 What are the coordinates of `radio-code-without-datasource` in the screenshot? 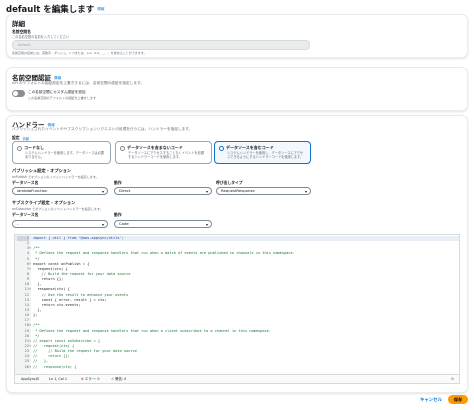 It's located at (122, 148).